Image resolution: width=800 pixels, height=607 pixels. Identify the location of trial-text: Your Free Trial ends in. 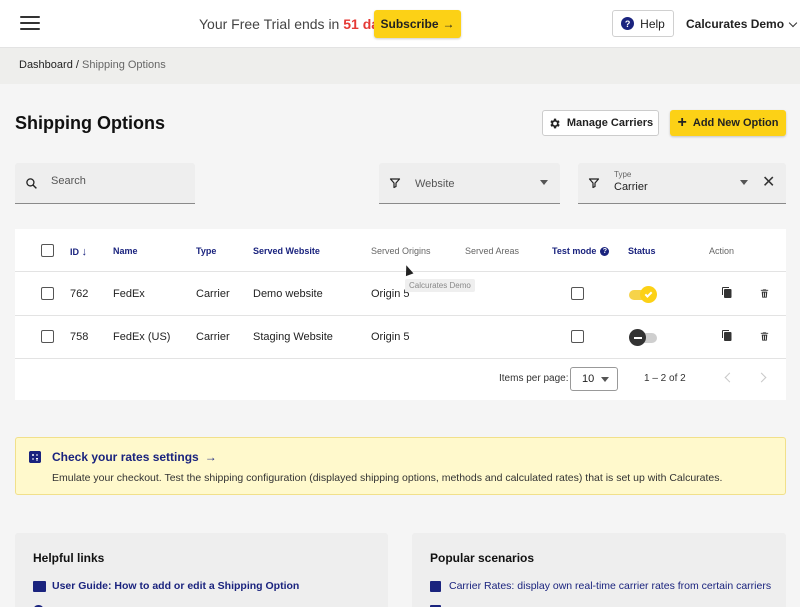
(269, 24).